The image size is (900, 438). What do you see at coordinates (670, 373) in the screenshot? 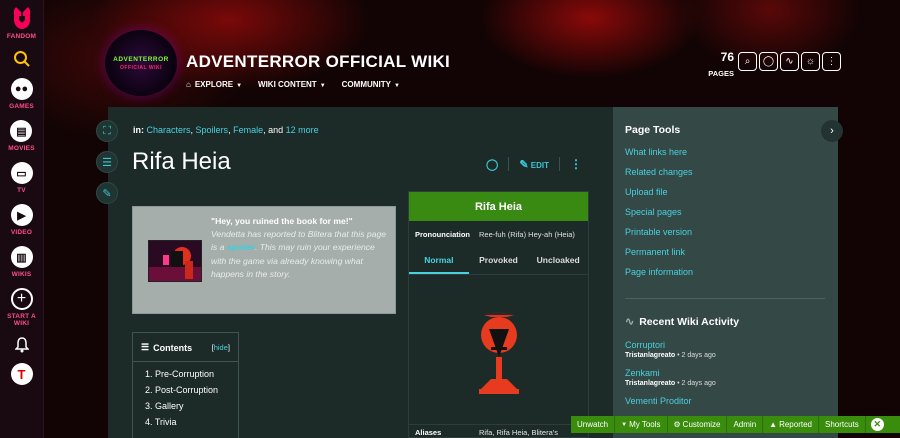
I see `activity-page-link: Zenkami` at bounding box center [670, 373].